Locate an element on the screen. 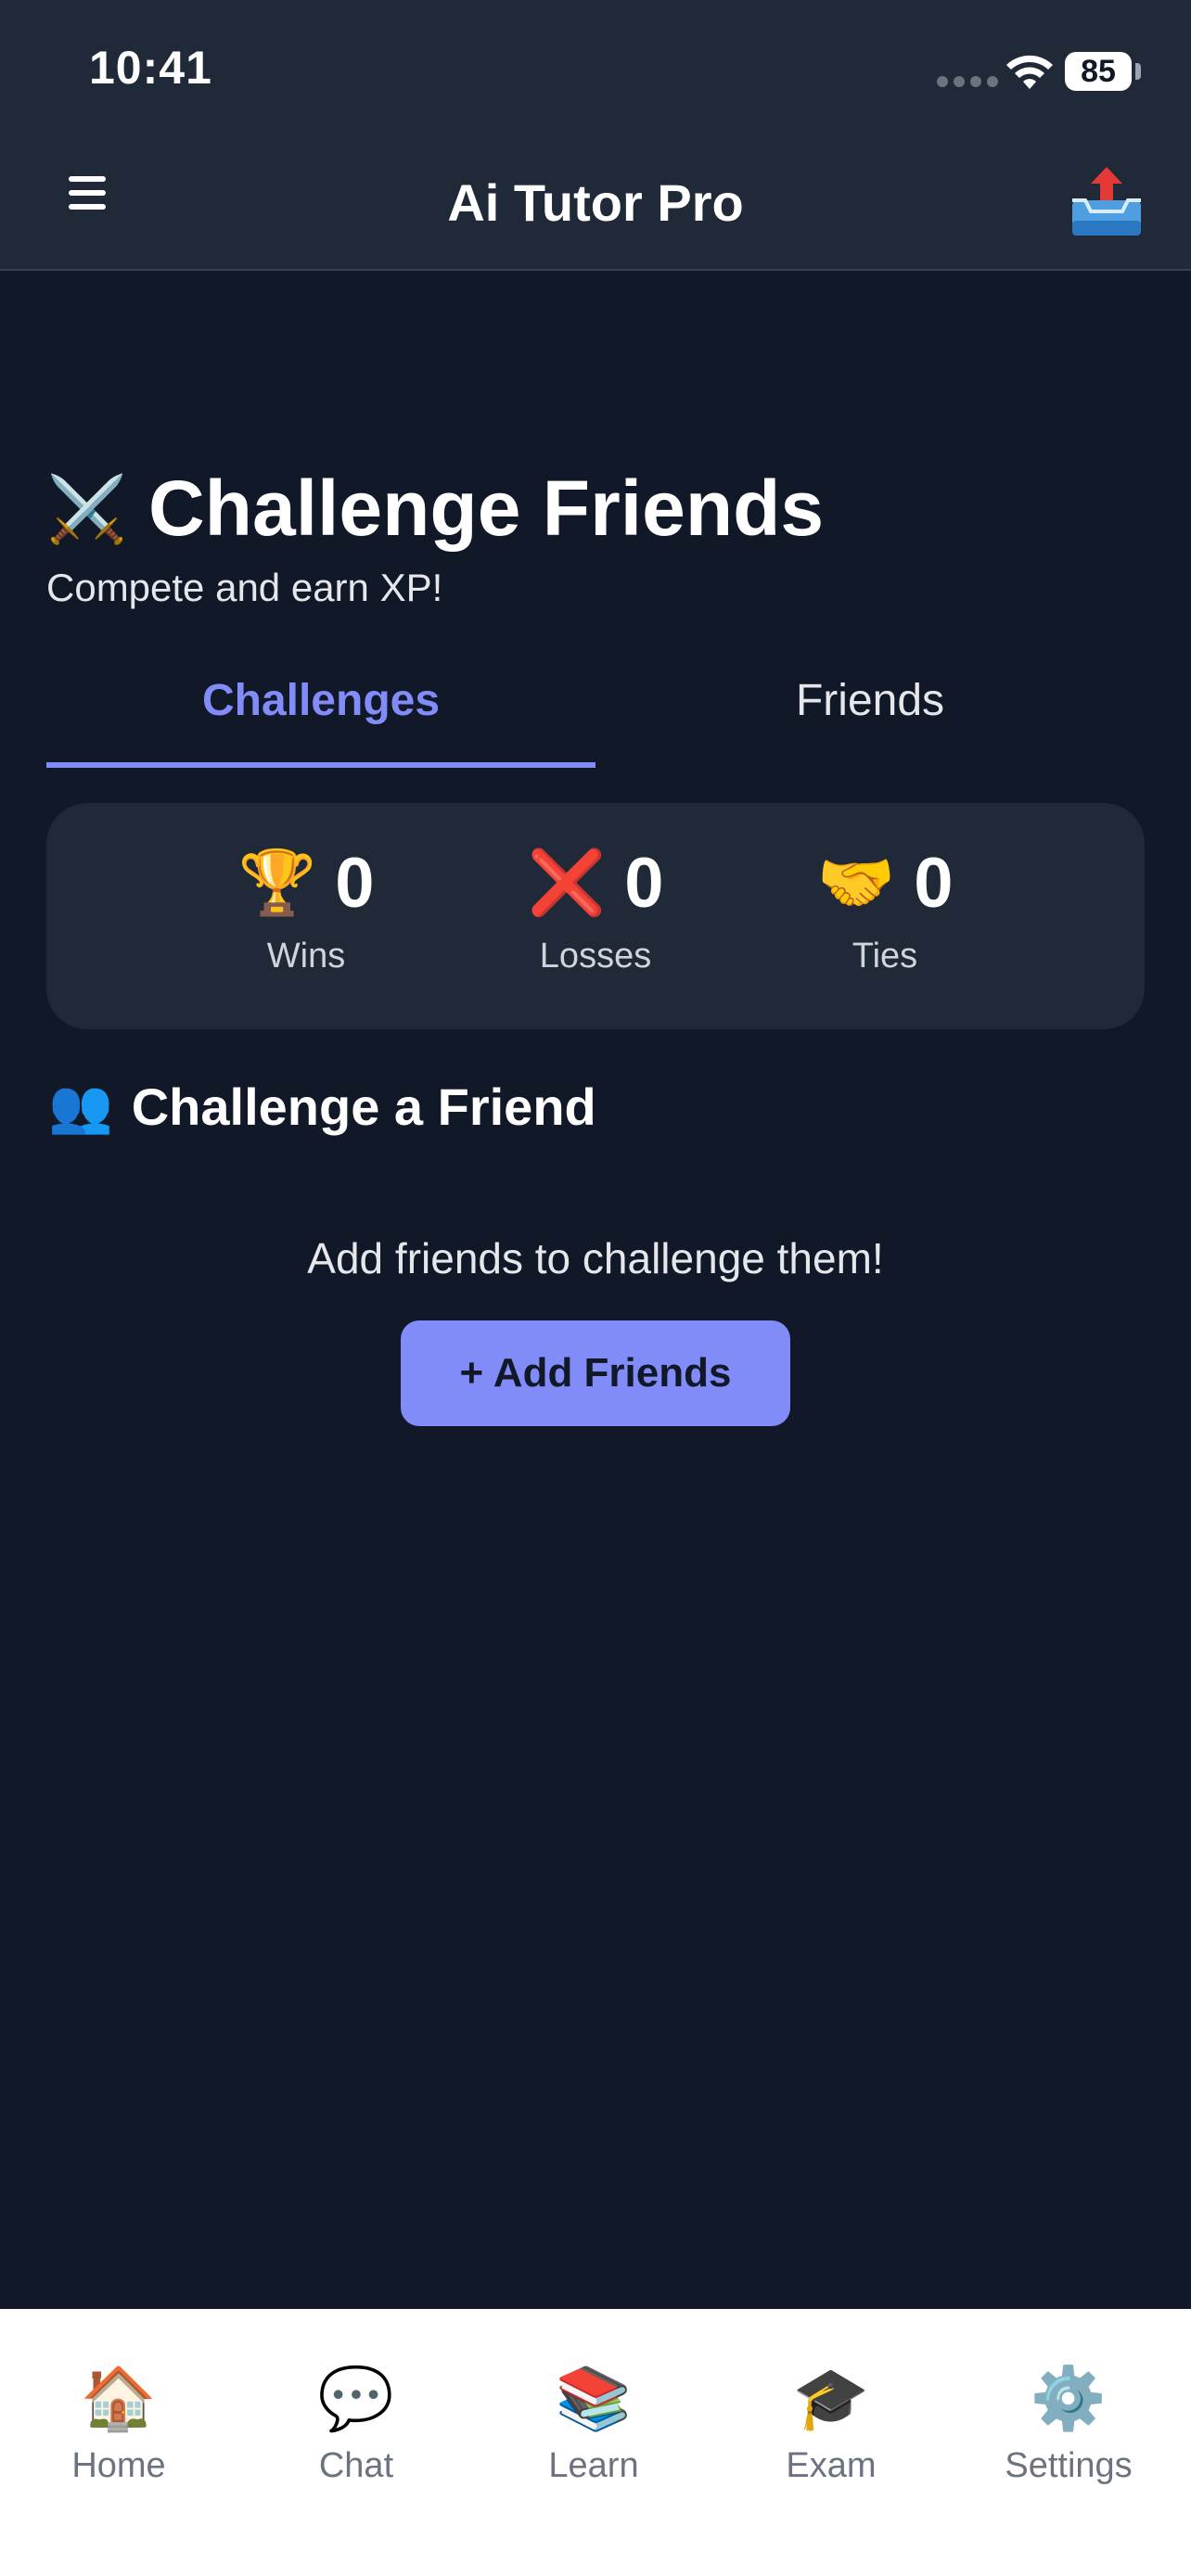 This screenshot has width=1191, height=2576. wins-count: 0 is located at coordinates (355, 883).